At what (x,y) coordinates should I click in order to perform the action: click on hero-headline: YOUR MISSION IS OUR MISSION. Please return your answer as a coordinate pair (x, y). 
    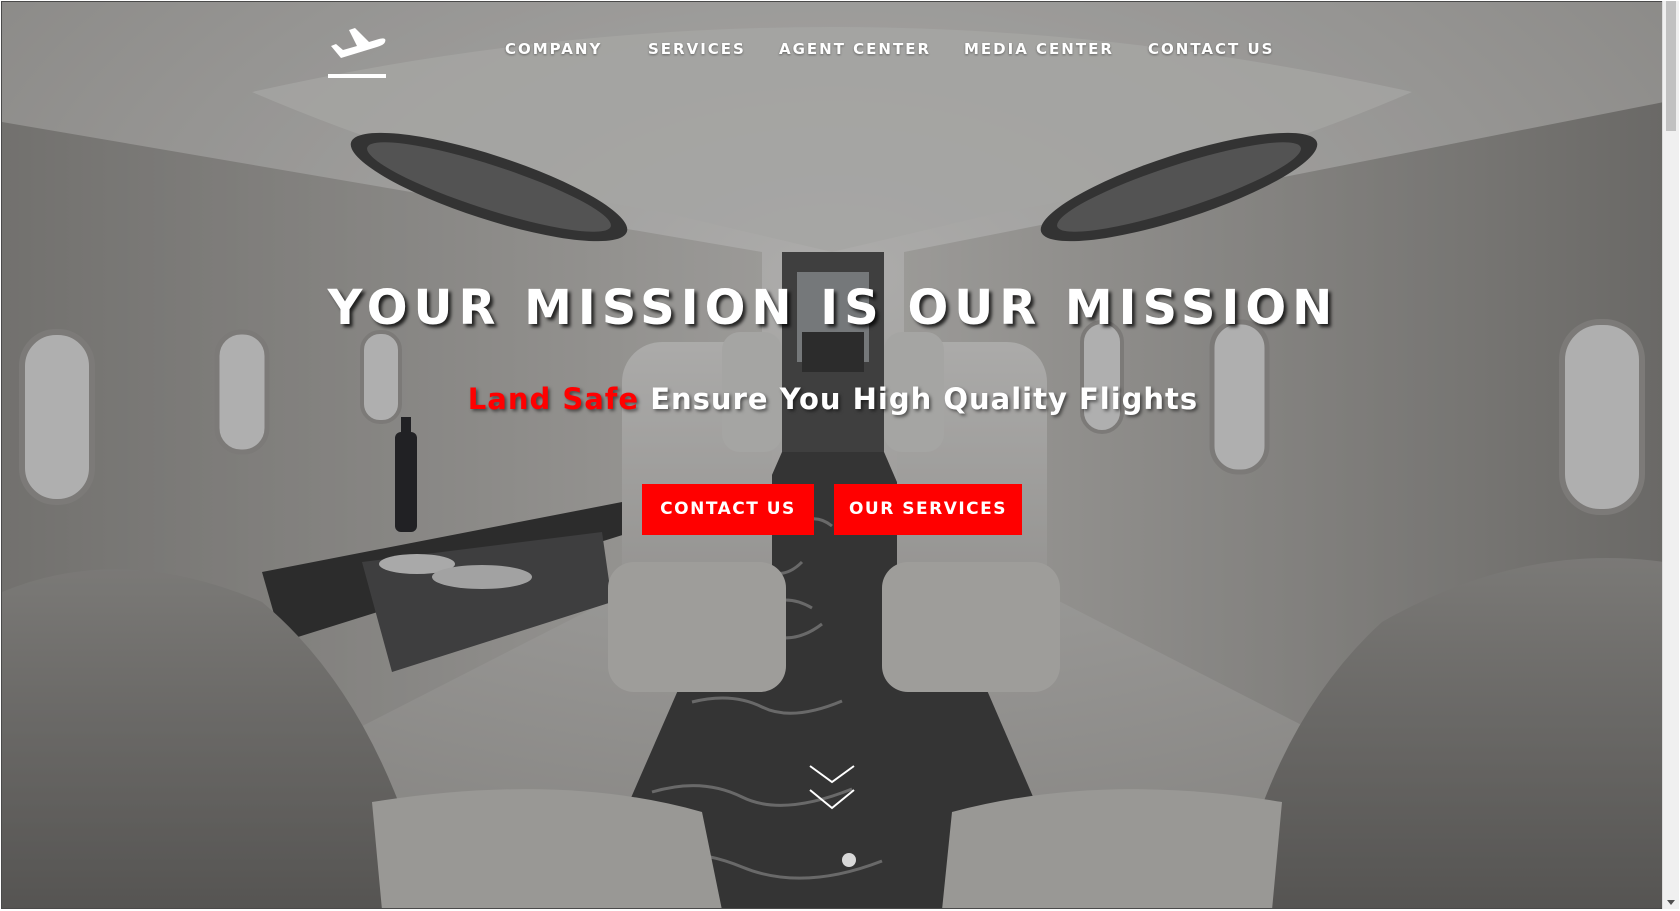
    Looking at the image, I should click on (833, 308).